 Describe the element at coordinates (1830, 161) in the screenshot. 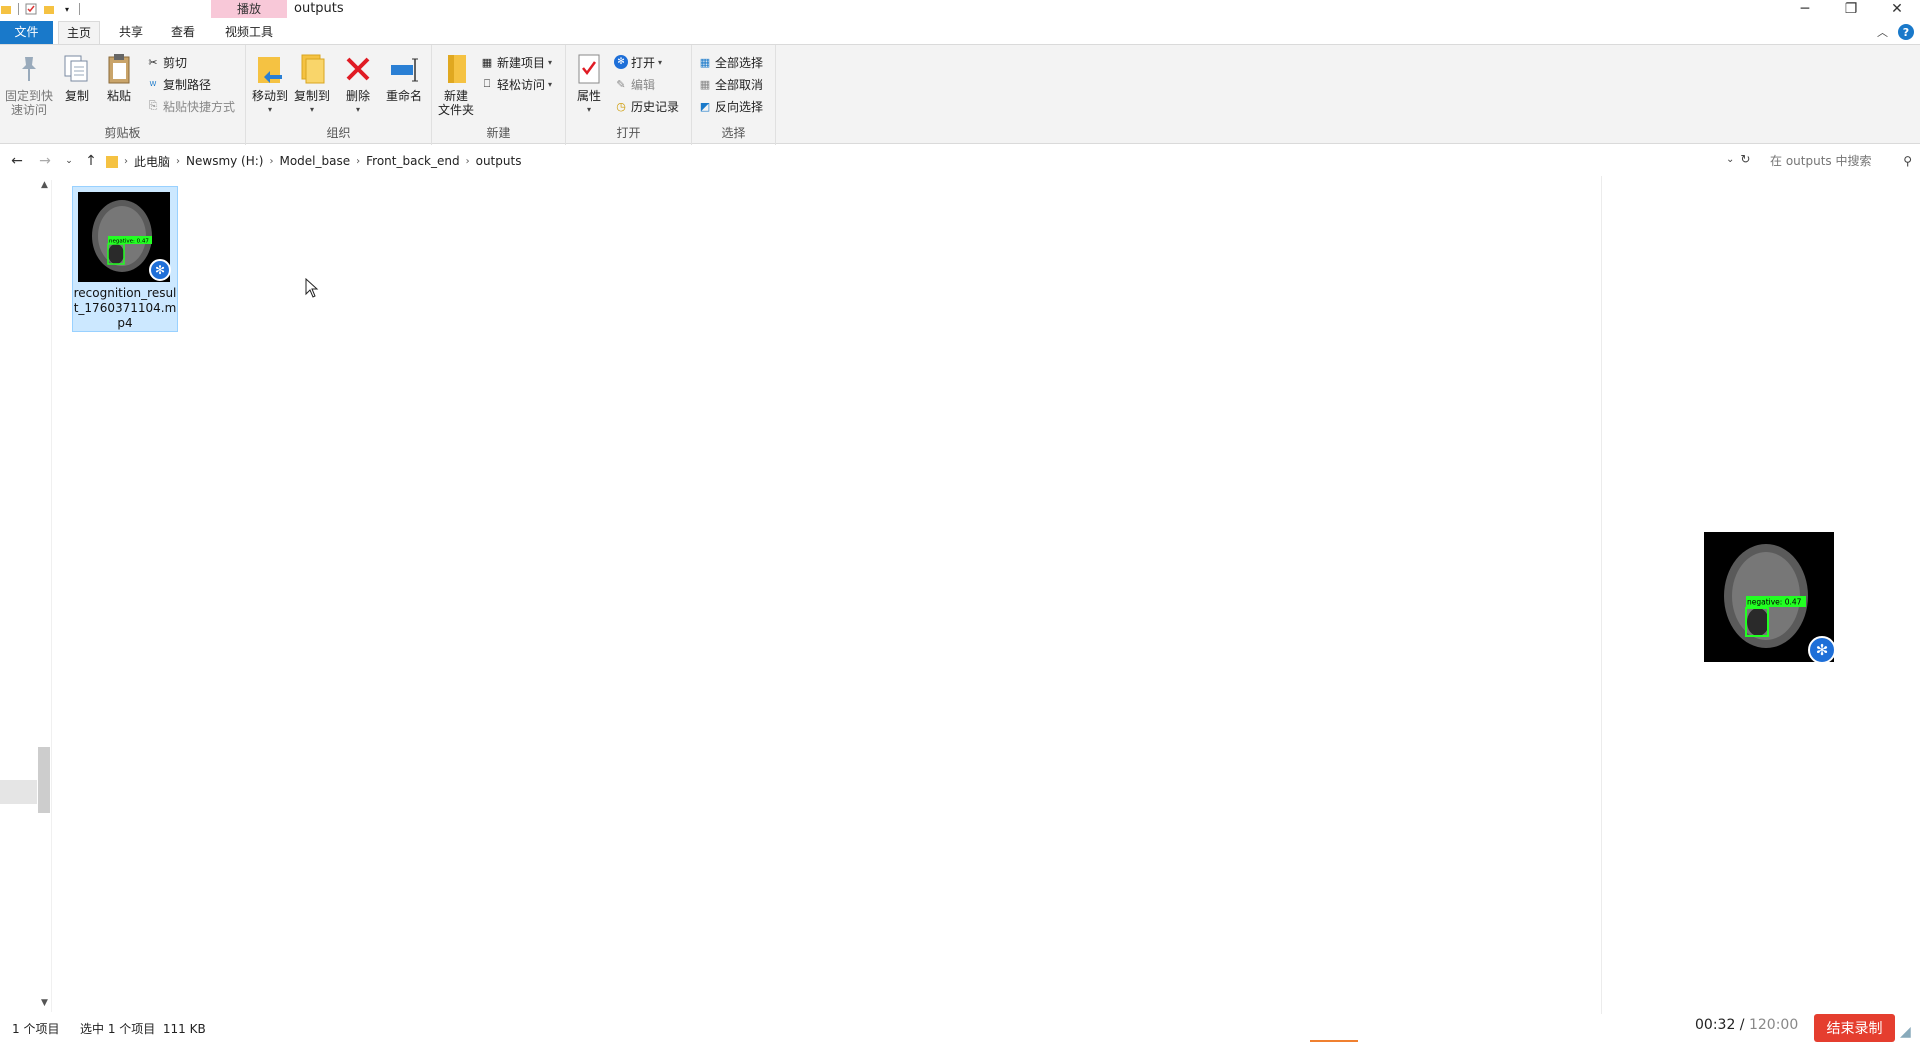

I see `search-input` at that location.